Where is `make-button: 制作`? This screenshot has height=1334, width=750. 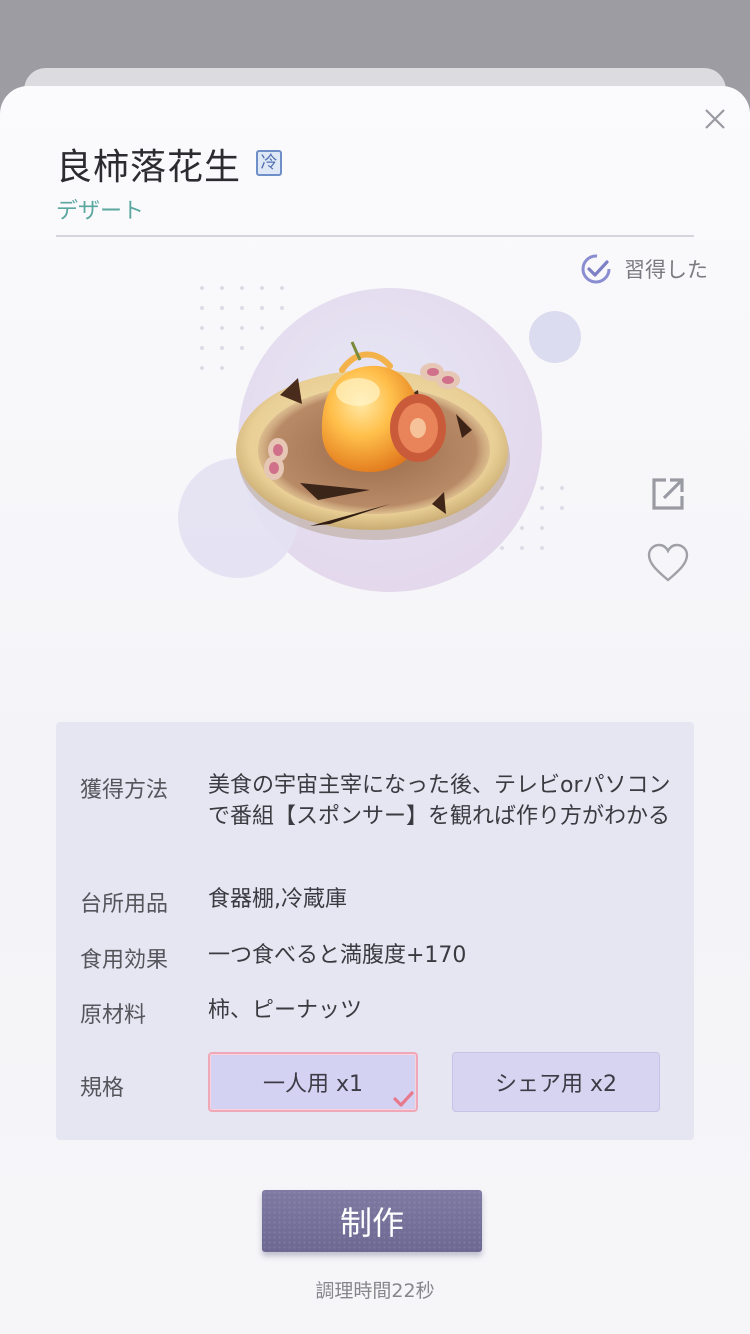 make-button: 制作 is located at coordinates (372, 1221).